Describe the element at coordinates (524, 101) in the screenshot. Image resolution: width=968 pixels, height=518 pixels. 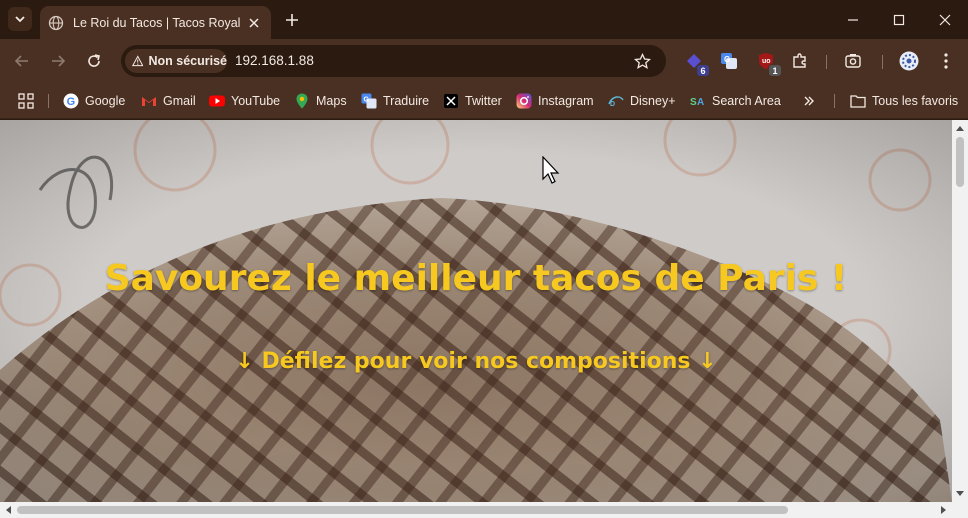
I see `instagram-icon` at that location.